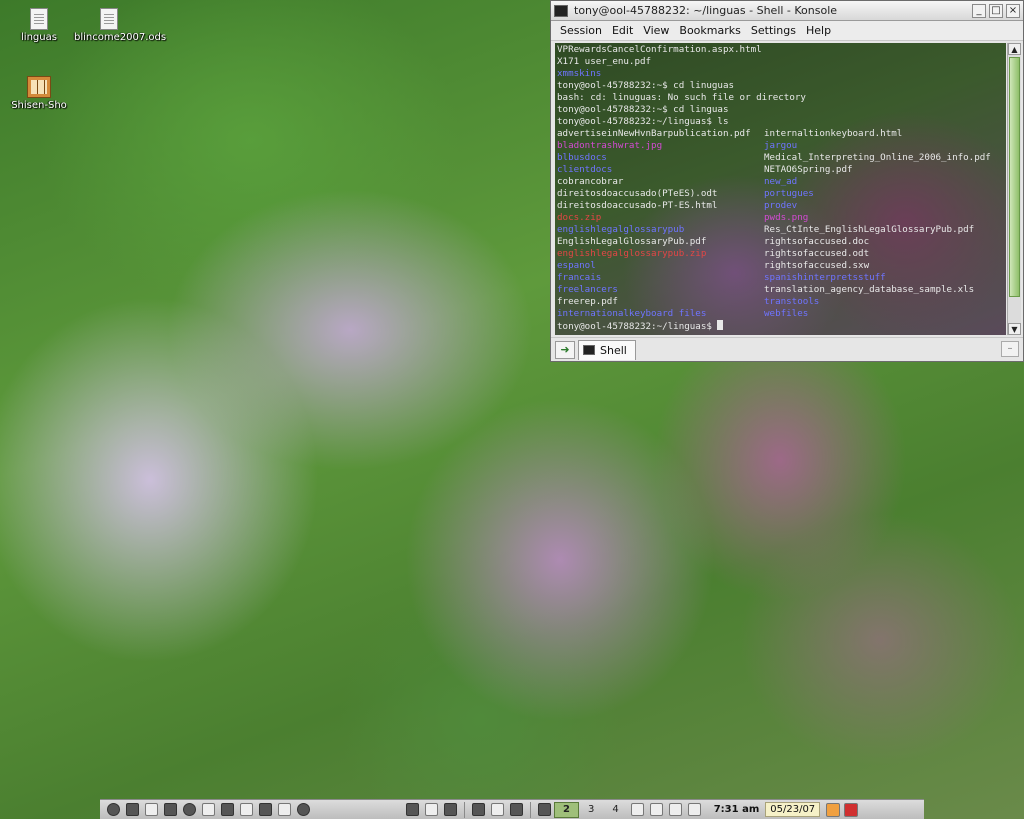 This screenshot has width=1024, height=819. I want to click on tray-extra-icon, so click(516, 809).